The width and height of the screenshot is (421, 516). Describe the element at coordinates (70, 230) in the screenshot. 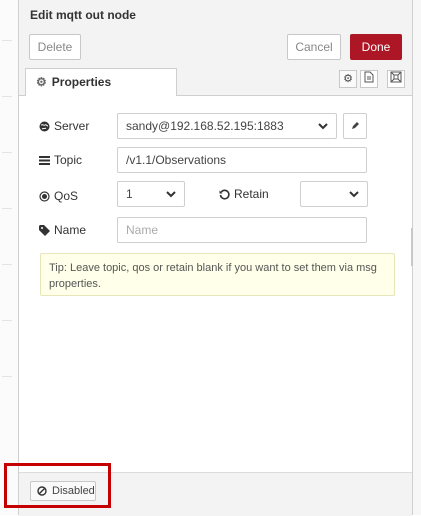

I see `name-label-text: Name` at that location.